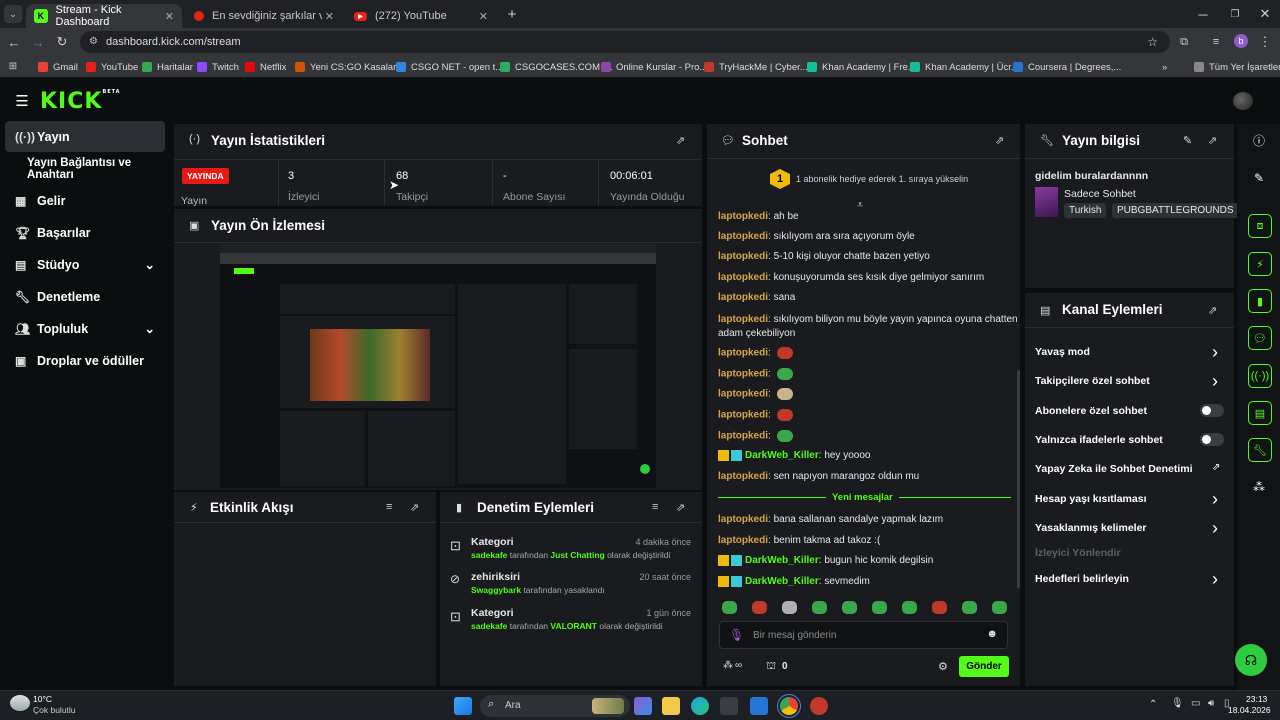 The height and width of the screenshot is (720, 1280). I want to click on back-icon: ←, so click(14, 42).